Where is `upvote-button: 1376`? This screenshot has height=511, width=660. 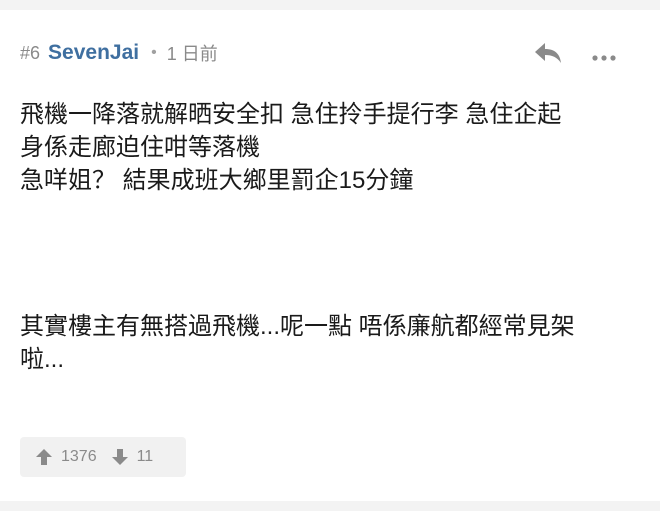
upvote-button: 1376 is located at coordinates (66, 457).